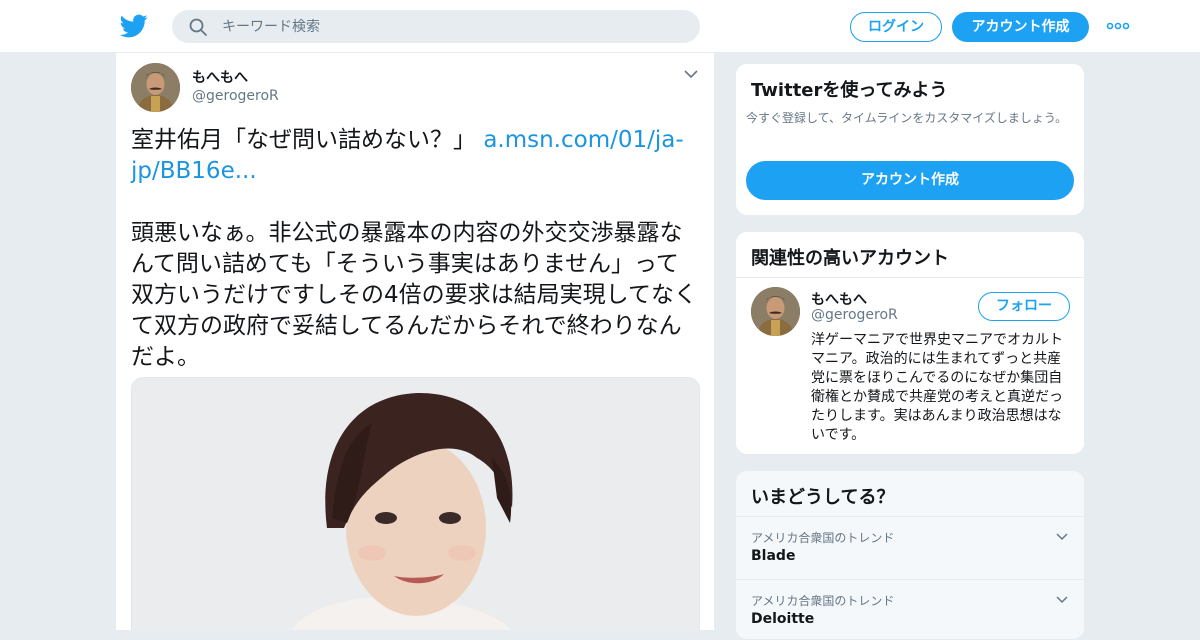 This screenshot has height=640, width=1200. I want to click on trends-title: いまどうしてる？, so click(823, 497).